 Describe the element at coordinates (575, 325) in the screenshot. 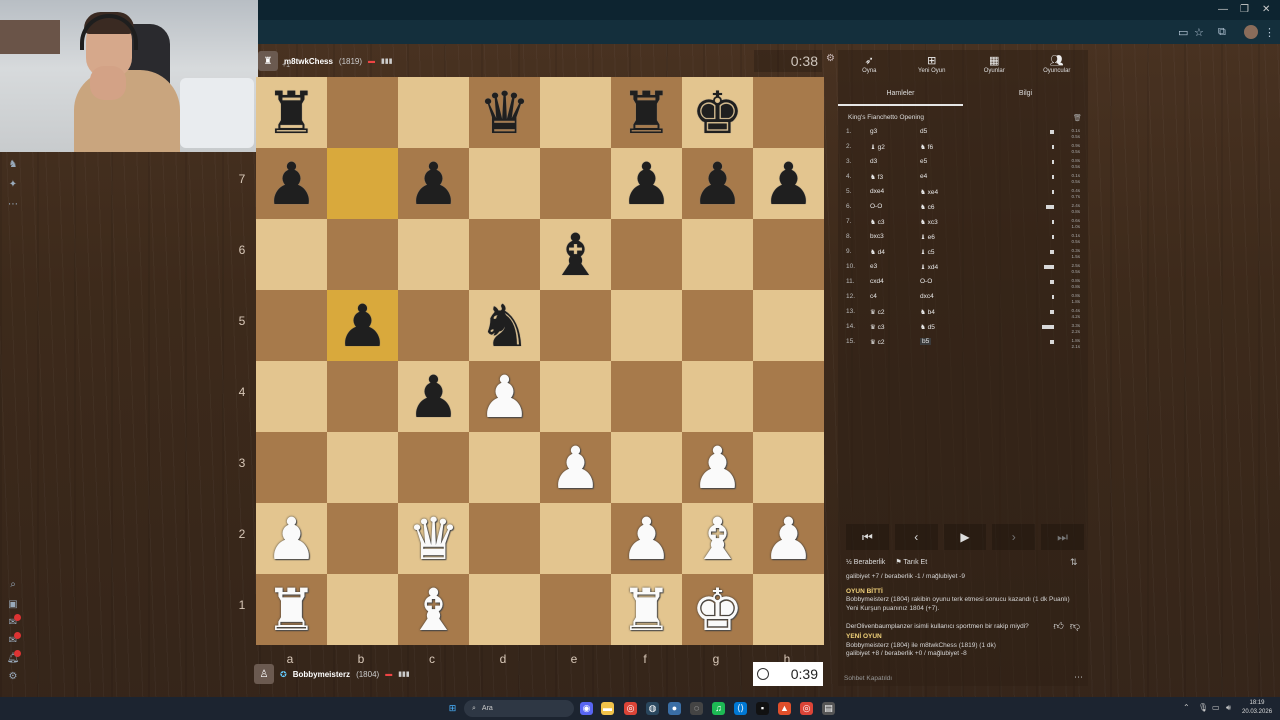

I see `square-e5` at that location.